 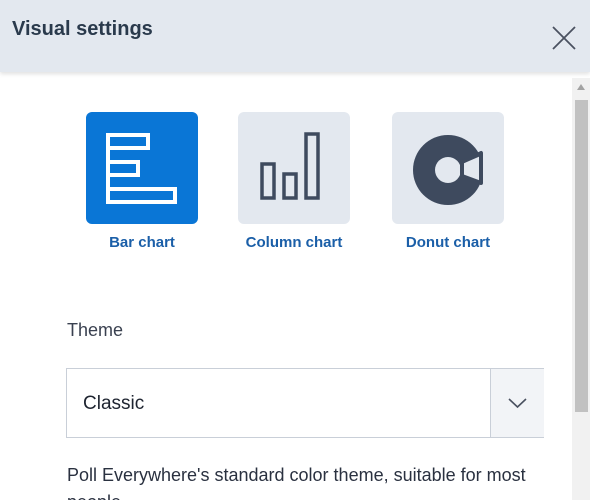 I want to click on chevron-down-icon, so click(x=517, y=403).